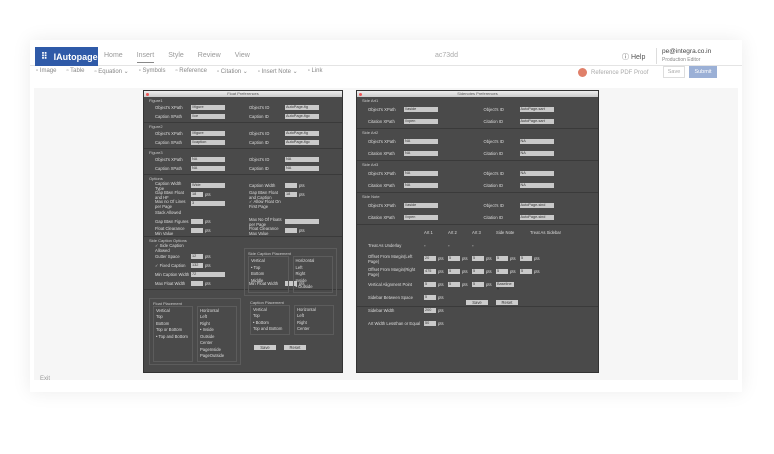  Describe the element at coordinates (208, 274) in the screenshot. I see `field-input: 72` at that location.